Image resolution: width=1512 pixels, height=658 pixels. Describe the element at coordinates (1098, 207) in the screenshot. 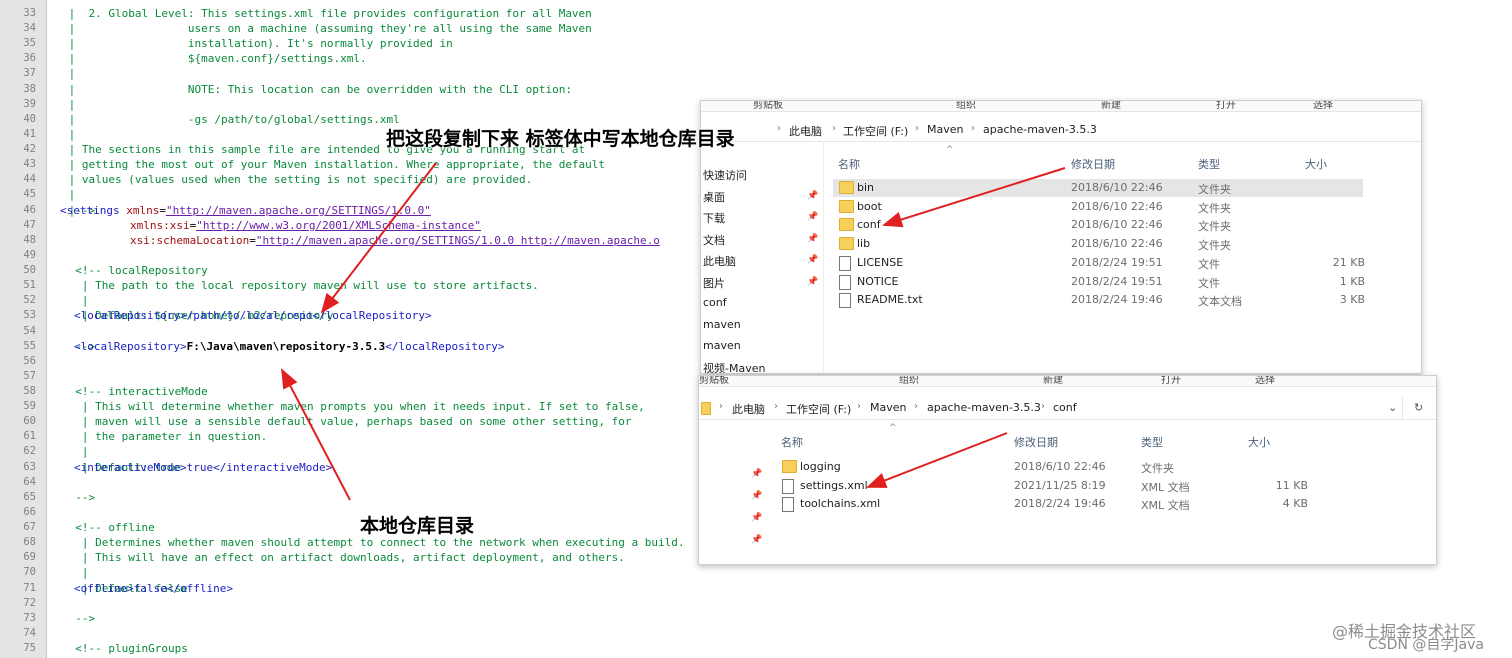

I see `file-row: boot 2018/6/10 22:46 文件夹` at that location.